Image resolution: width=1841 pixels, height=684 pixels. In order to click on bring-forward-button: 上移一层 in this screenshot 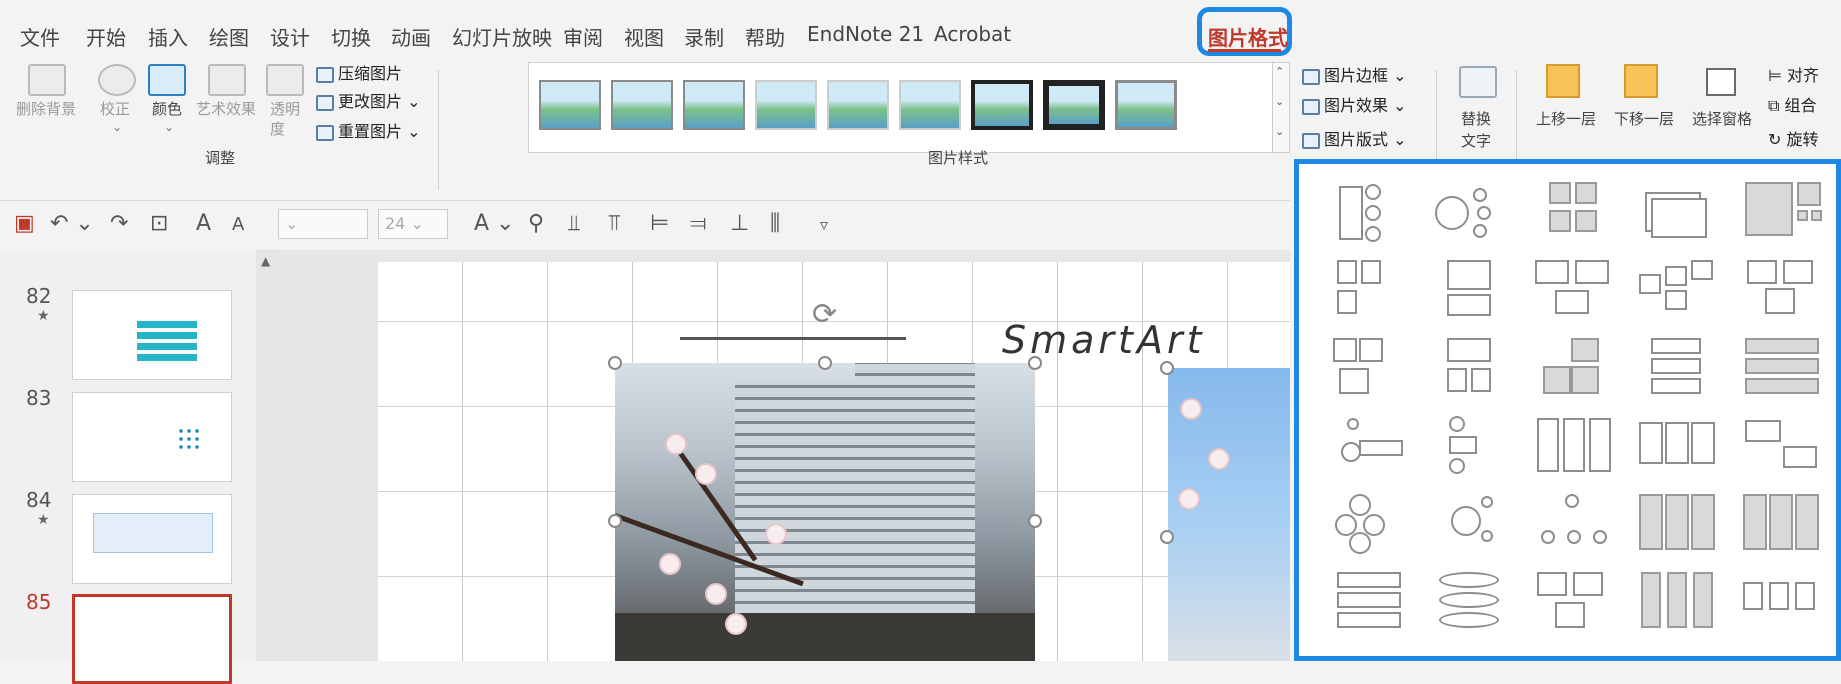, I will do `click(1566, 118)`.